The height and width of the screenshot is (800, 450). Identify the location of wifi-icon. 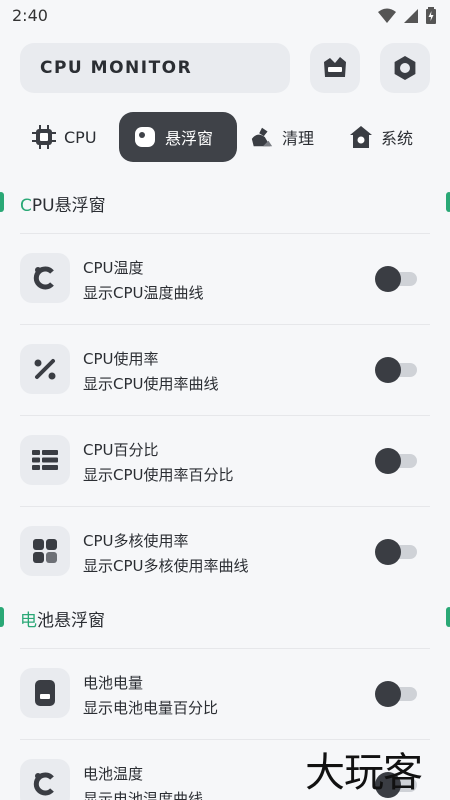
(387, 15).